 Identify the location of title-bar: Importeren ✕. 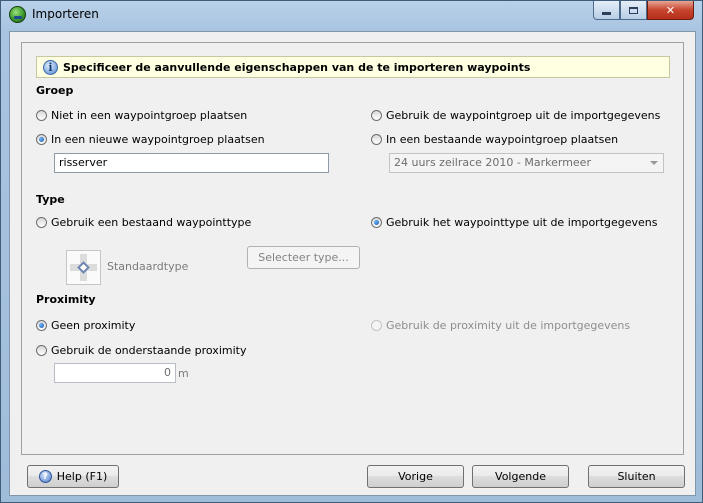
(351, 15).